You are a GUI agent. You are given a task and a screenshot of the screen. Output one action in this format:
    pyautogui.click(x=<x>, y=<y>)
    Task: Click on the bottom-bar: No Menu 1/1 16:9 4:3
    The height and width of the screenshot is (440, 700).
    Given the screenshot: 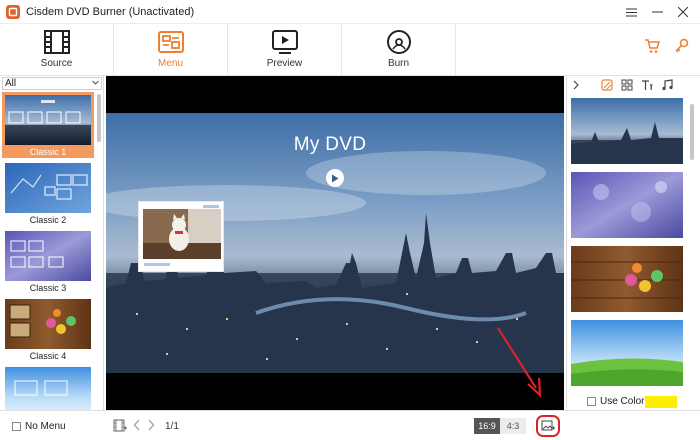 What is the action you would take?
    pyautogui.click(x=350, y=425)
    